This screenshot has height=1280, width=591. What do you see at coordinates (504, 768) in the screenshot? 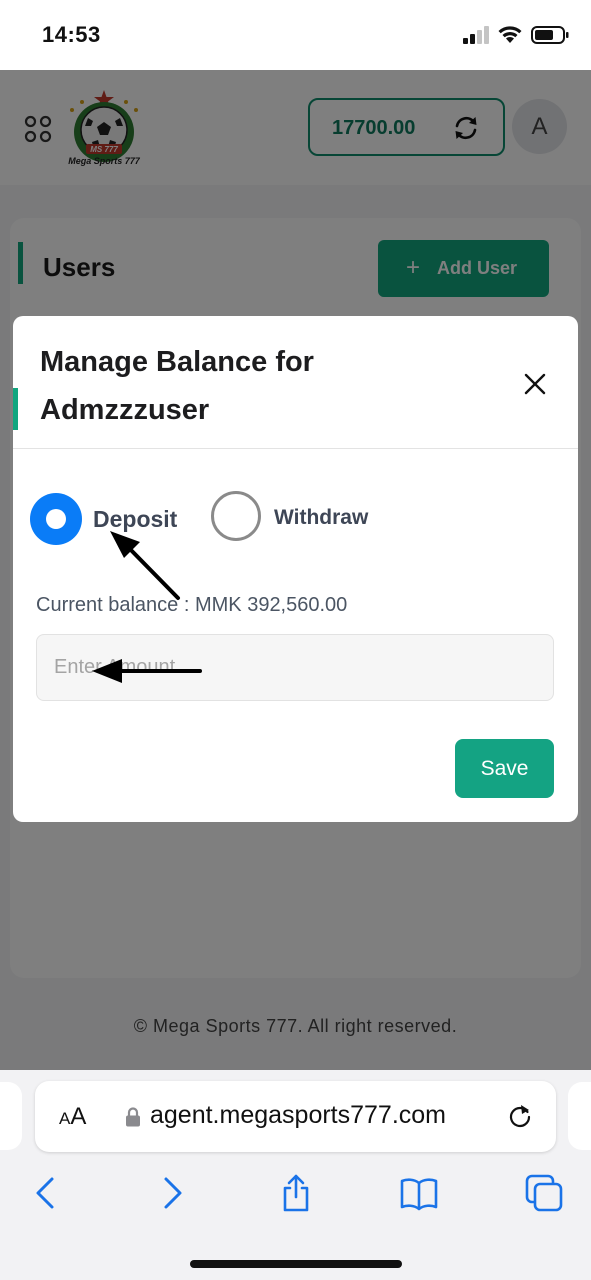
I see `save-button: Save` at bounding box center [504, 768].